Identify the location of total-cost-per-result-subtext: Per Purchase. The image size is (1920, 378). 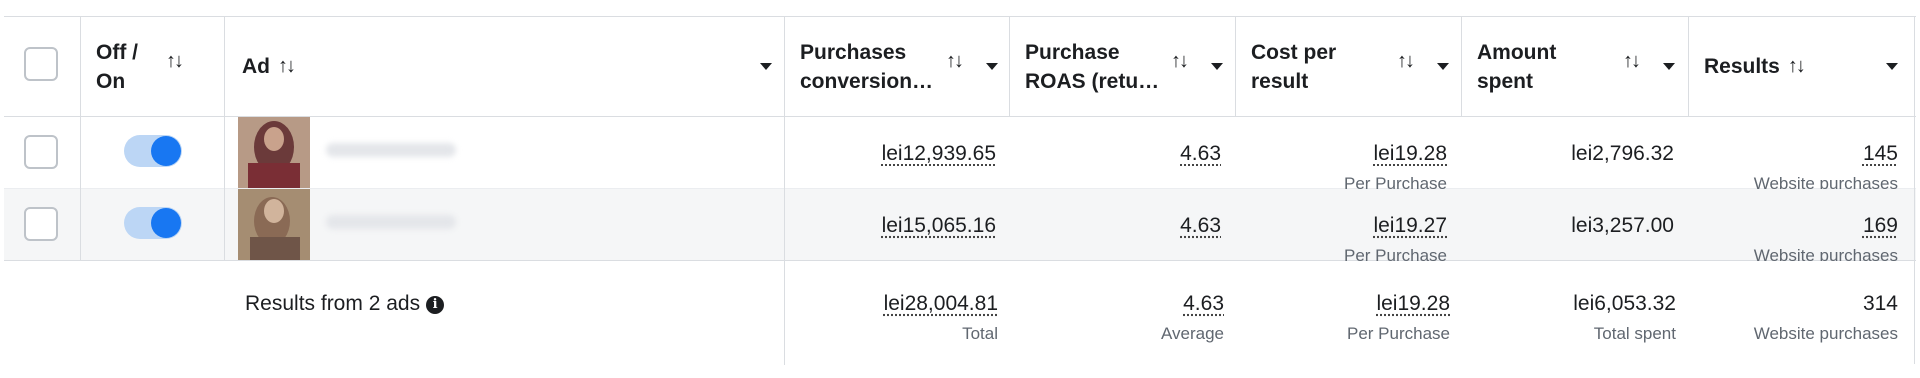
(1398, 333).